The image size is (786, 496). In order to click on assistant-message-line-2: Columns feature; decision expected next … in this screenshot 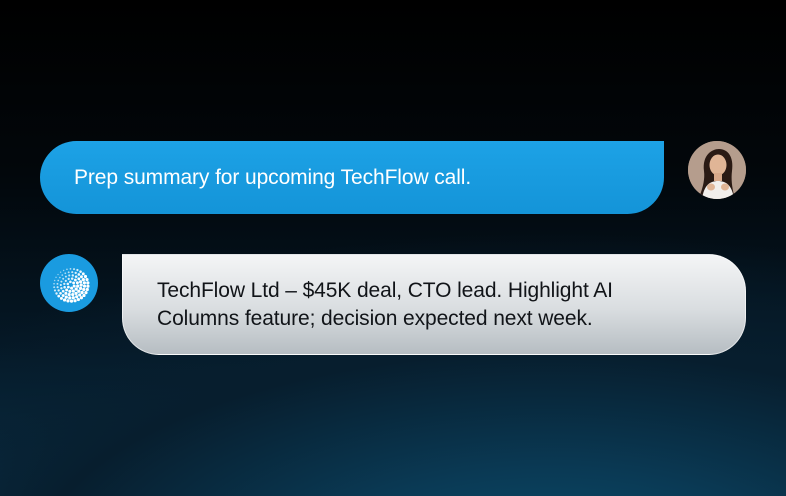, I will do `click(375, 318)`.